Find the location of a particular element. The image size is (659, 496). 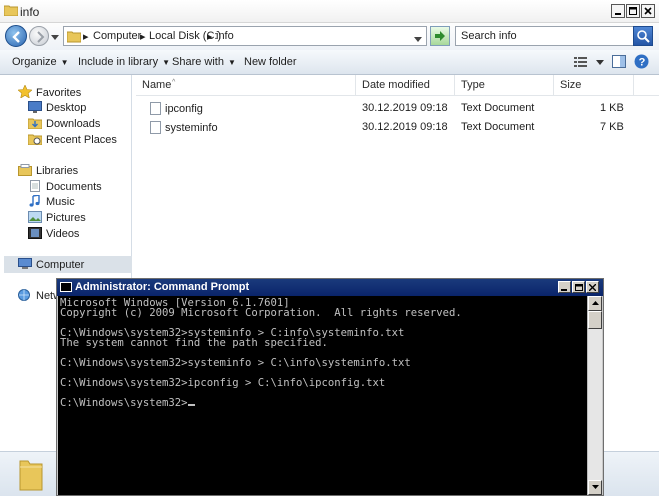

column-header-name: Name ^ is located at coordinates (246, 85).